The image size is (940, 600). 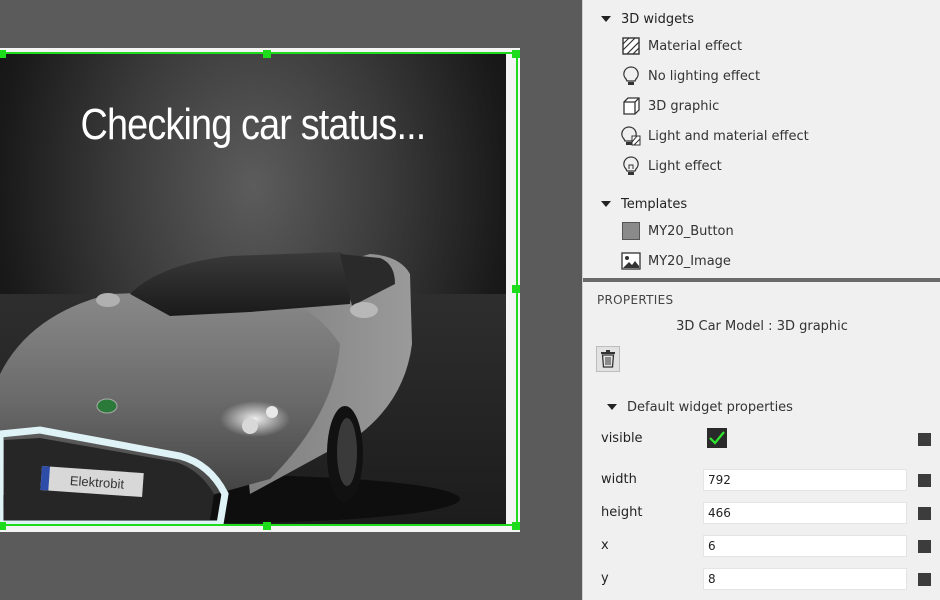 What do you see at coordinates (631, 46) in the screenshot?
I see `material-effect-icon` at bounding box center [631, 46].